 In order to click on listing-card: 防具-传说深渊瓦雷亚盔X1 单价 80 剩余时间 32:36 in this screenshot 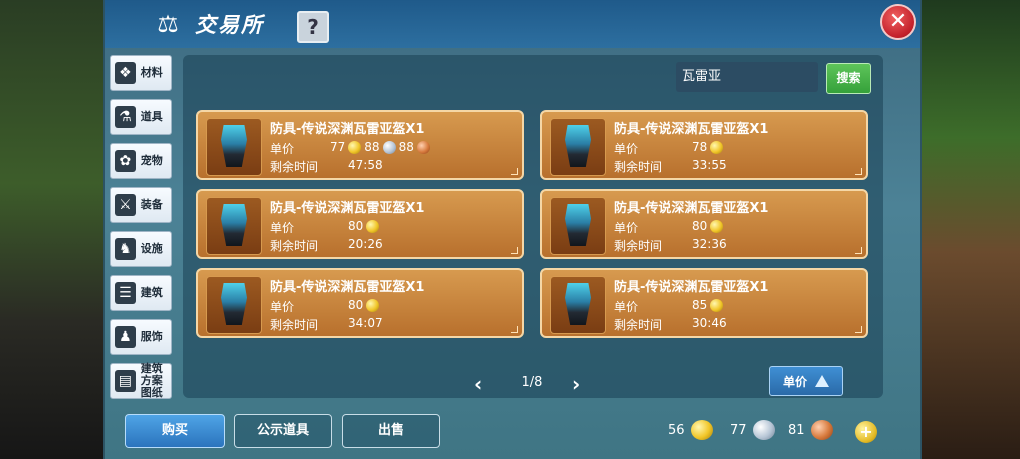, I will do `click(704, 224)`.